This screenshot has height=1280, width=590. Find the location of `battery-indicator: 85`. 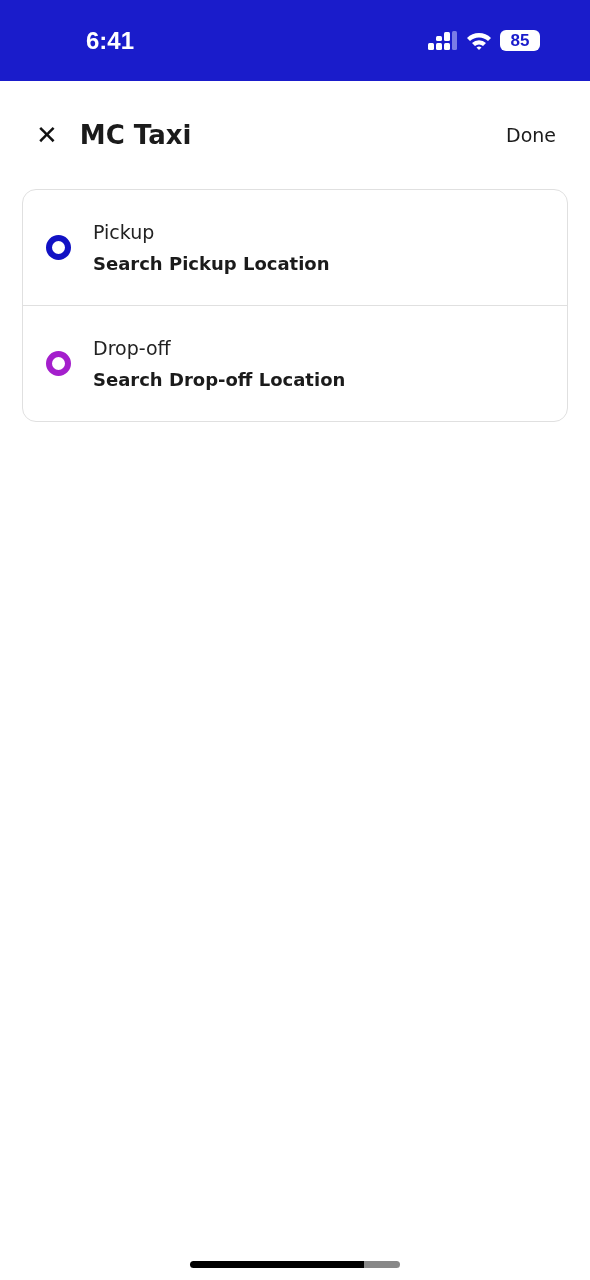

battery-indicator: 85 is located at coordinates (520, 40).